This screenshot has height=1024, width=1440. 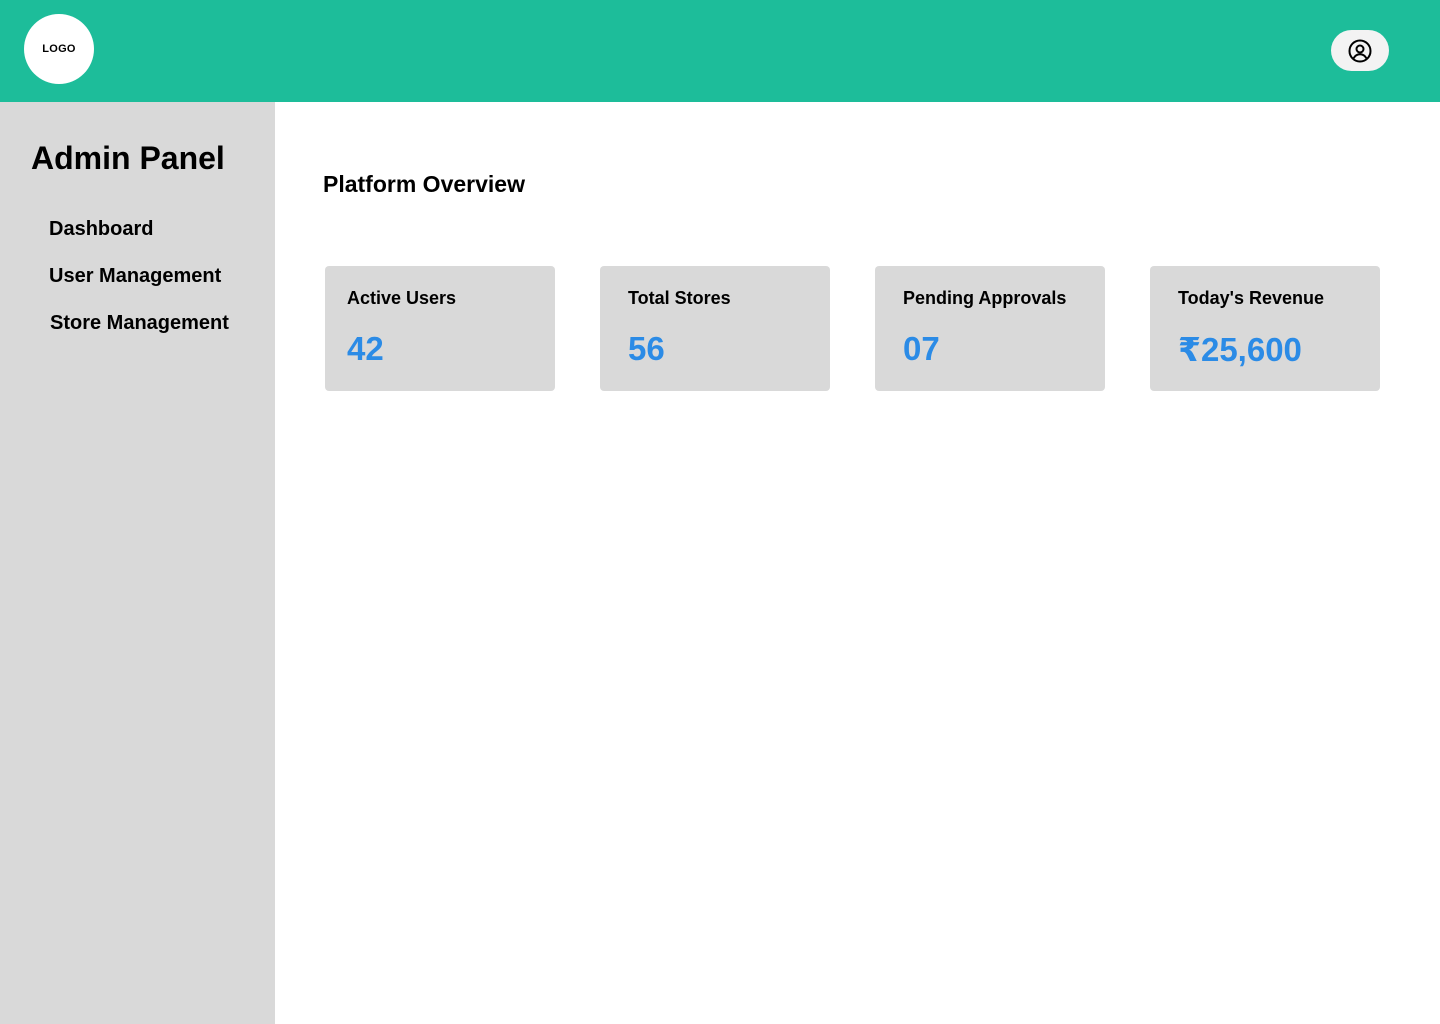 I want to click on sidebar-item-user-management: User Management, so click(x=135, y=276).